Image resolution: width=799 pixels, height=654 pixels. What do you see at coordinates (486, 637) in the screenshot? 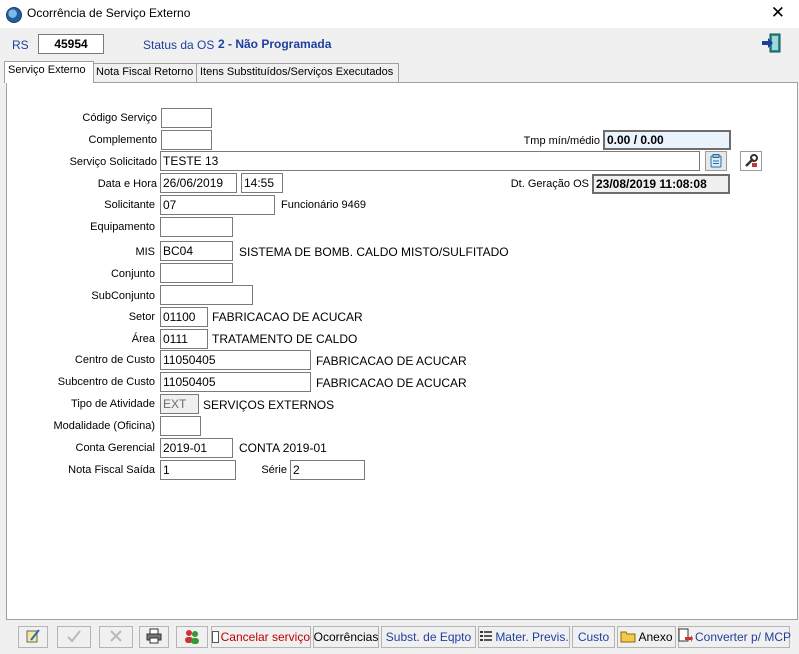
I see `list-icon` at bounding box center [486, 637].